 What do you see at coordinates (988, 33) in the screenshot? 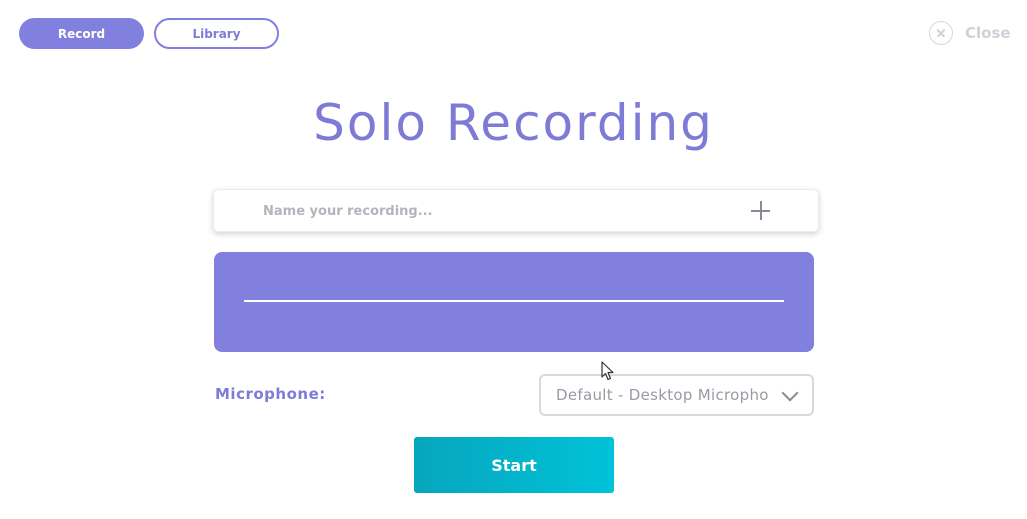
I see `close-label: Close` at bounding box center [988, 33].